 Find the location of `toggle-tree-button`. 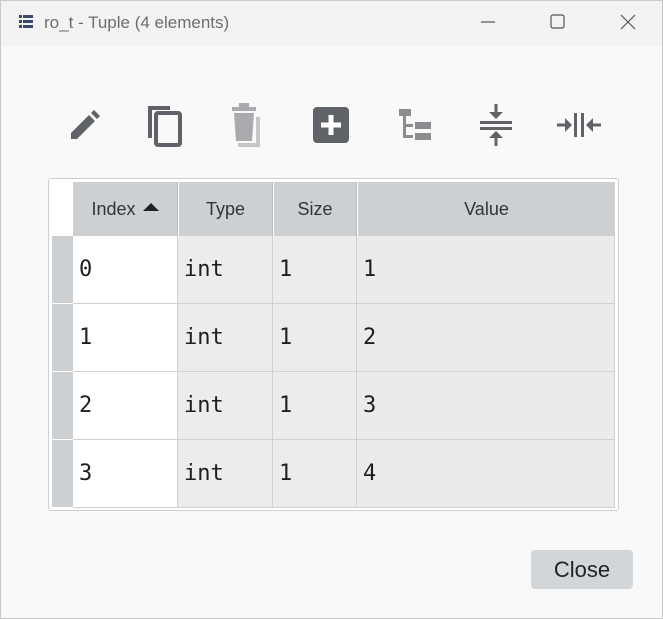

toggle-tree-button is located at coordinates (415, 127).